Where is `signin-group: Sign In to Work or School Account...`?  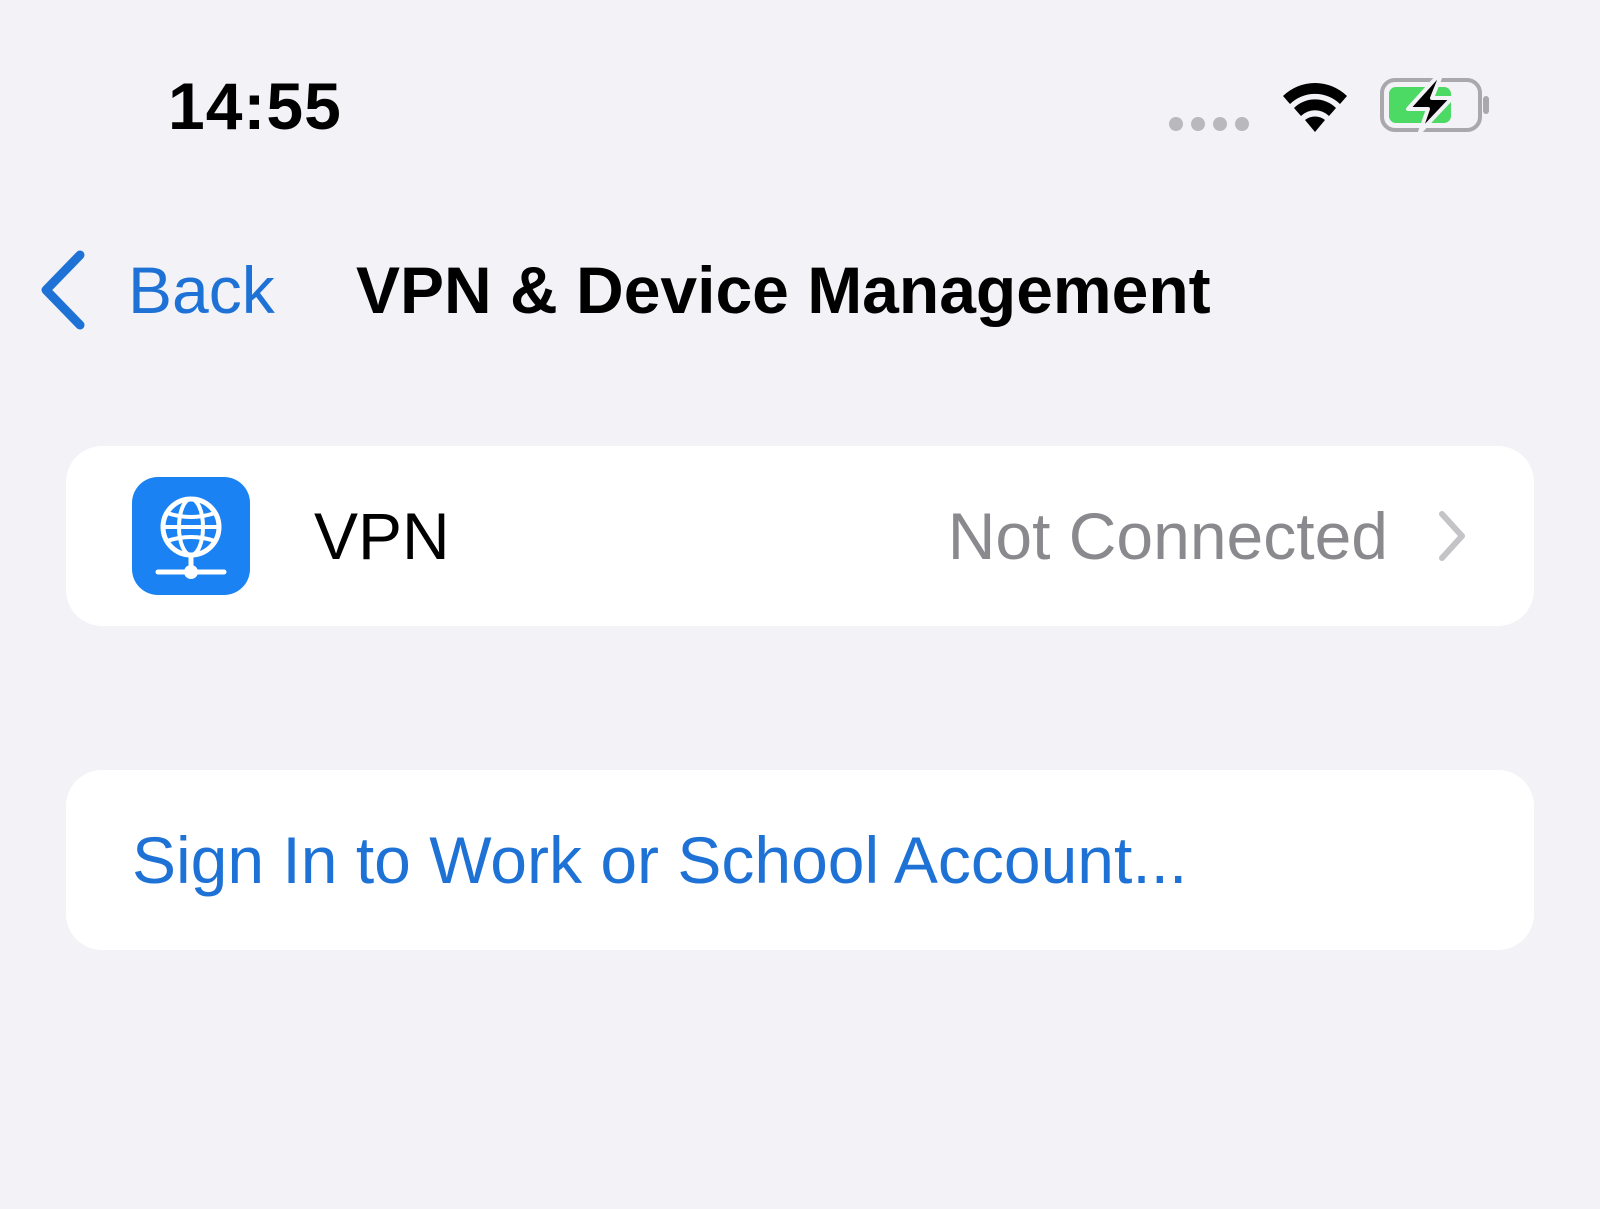
signin-group: Sign In to Work or School Account... is located at coordinates (800, 860).